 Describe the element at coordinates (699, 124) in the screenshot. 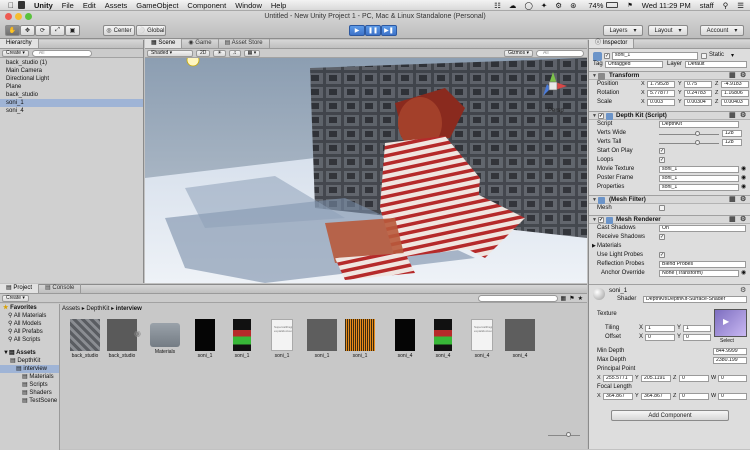

I see `script-field: DepthKit` at that location.